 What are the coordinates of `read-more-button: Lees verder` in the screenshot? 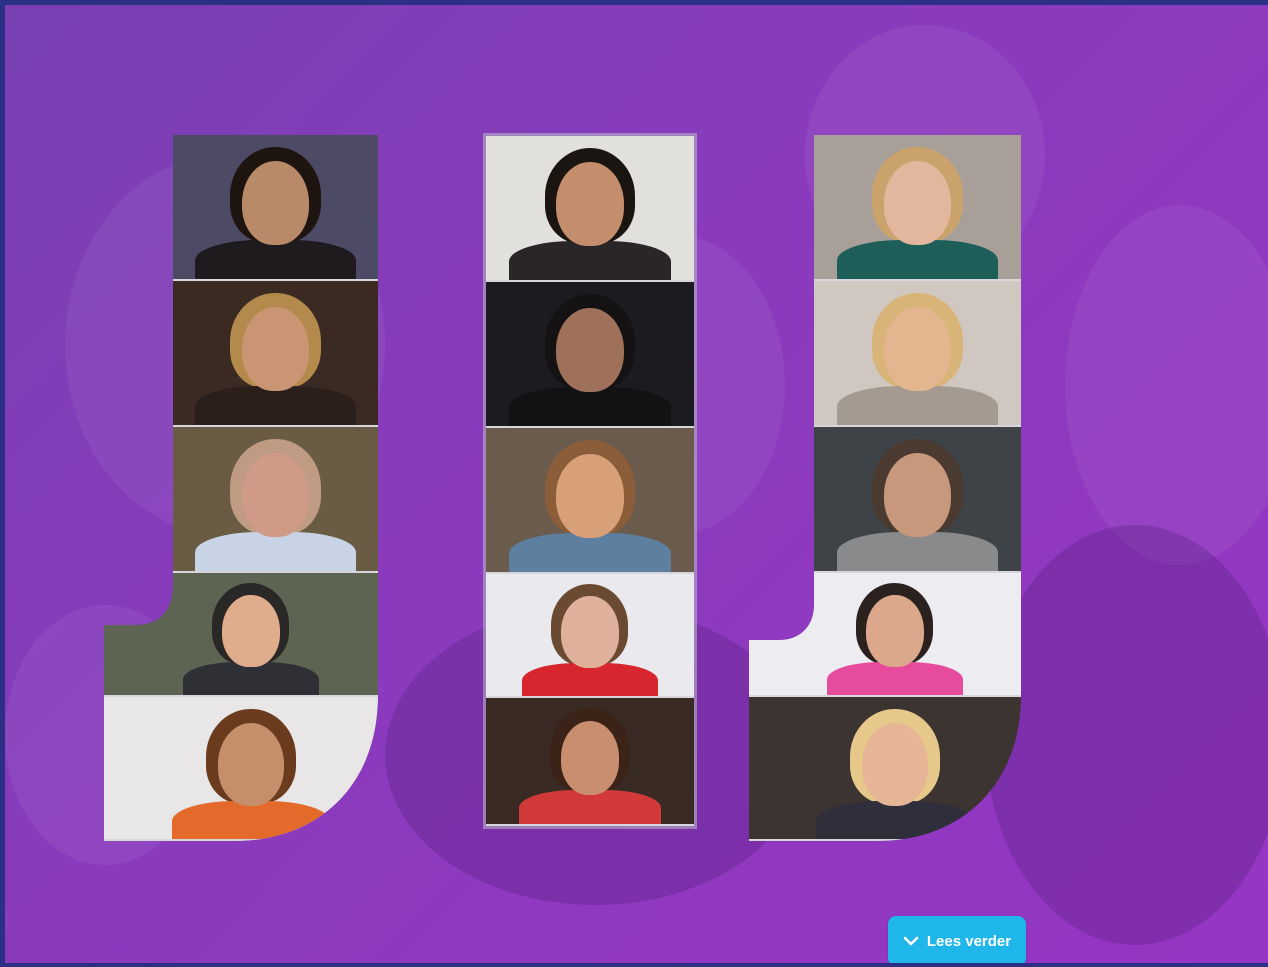 It's located at (957, 939).